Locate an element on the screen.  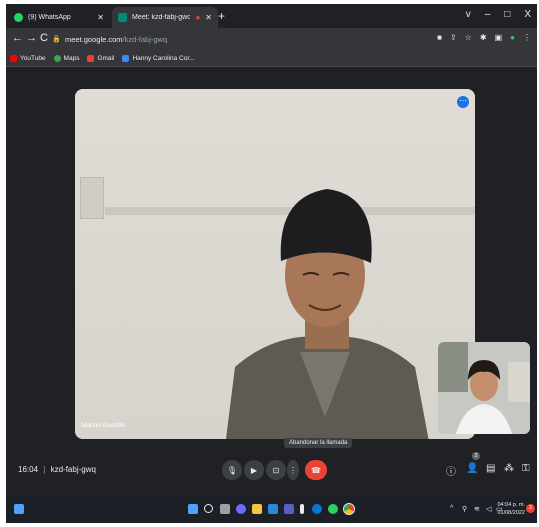
tab-label: (9) WhatsApp is located at coordinates (49, 17).